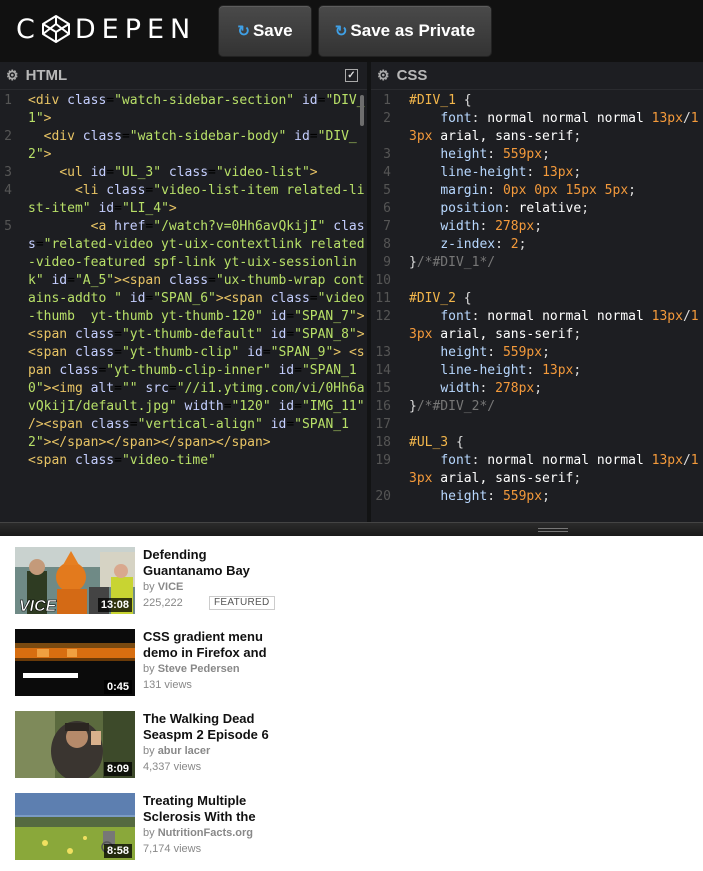  I want to click on video-author-line: by abur lacer, so click(177, 751).